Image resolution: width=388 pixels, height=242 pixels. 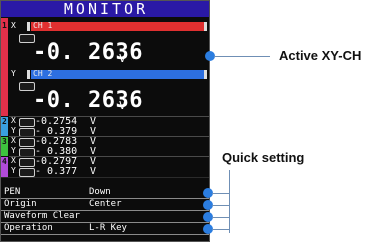 I want to click on channel-number: 4, so click(x=4, y=161).